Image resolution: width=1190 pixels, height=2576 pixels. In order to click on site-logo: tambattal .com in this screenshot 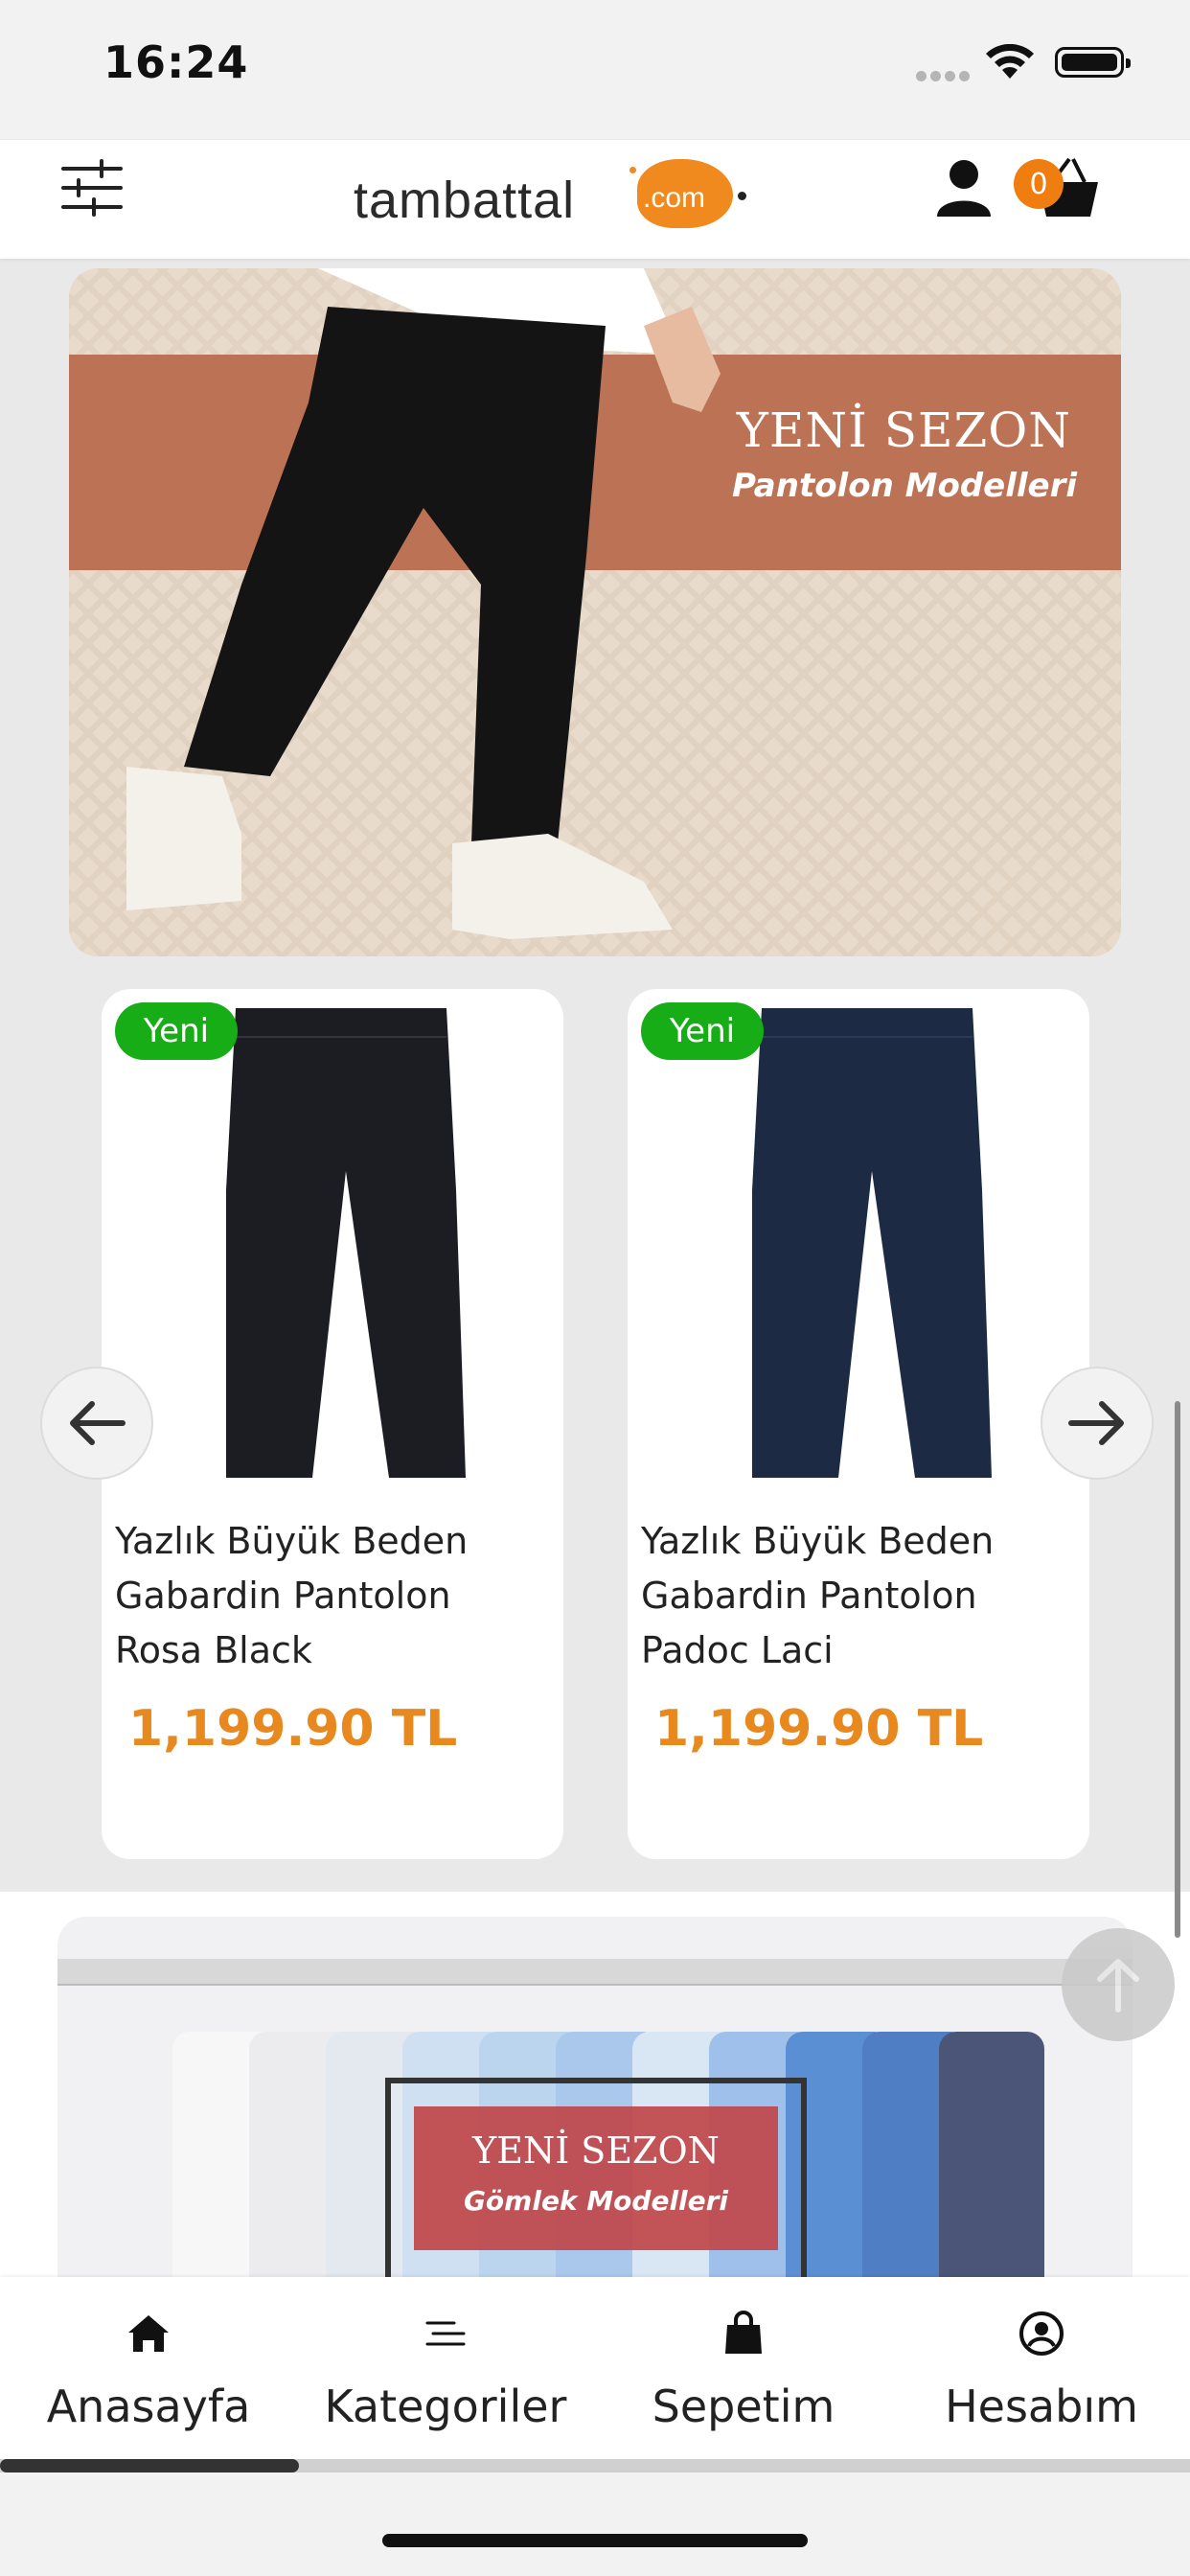, I will do `click(551, 191)`.